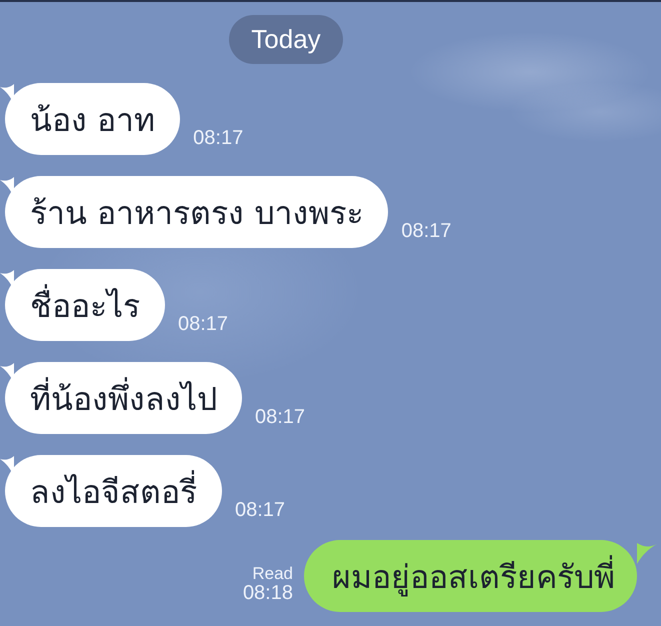 The image size is (661, 626). Describe the element at coordinates (272, 573) in the screenshot. I see `read-receipt: Read` at that location.